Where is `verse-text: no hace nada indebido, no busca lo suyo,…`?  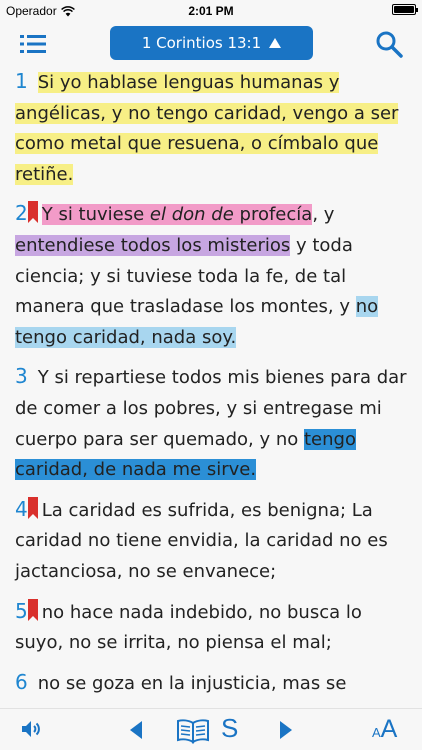
verse-text: no hace nada indebido, no busca lo suyo,… is located at coordinates (188, 627).